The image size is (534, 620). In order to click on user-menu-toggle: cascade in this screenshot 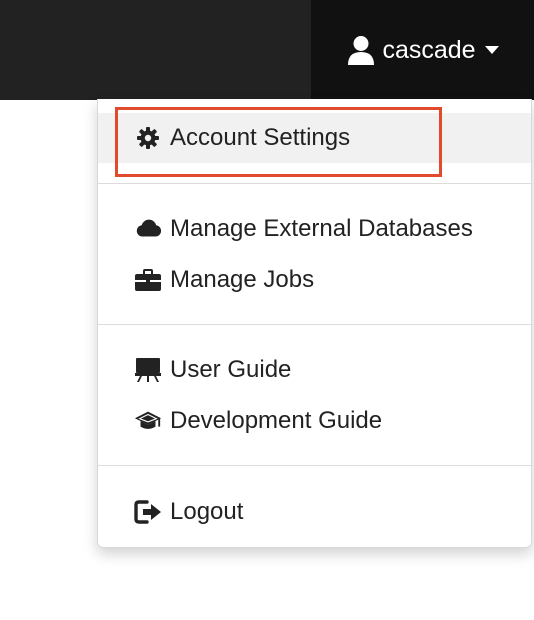, I will do `click(422, 50)`.